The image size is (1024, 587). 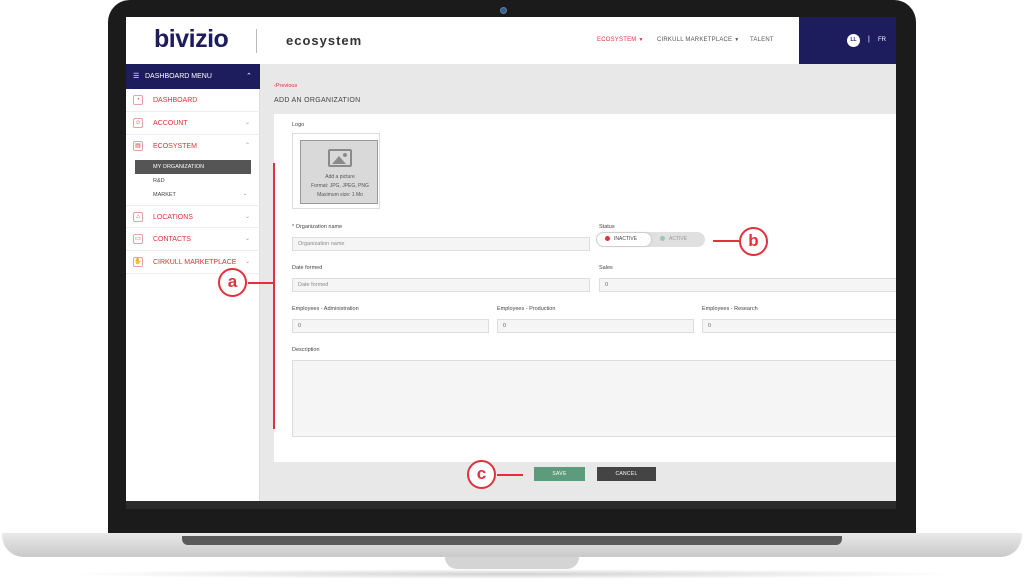 What do you see at coordinates (753, 241) in the screenshot?
I see `annotation-b: b` at bounding box center [753, 241].